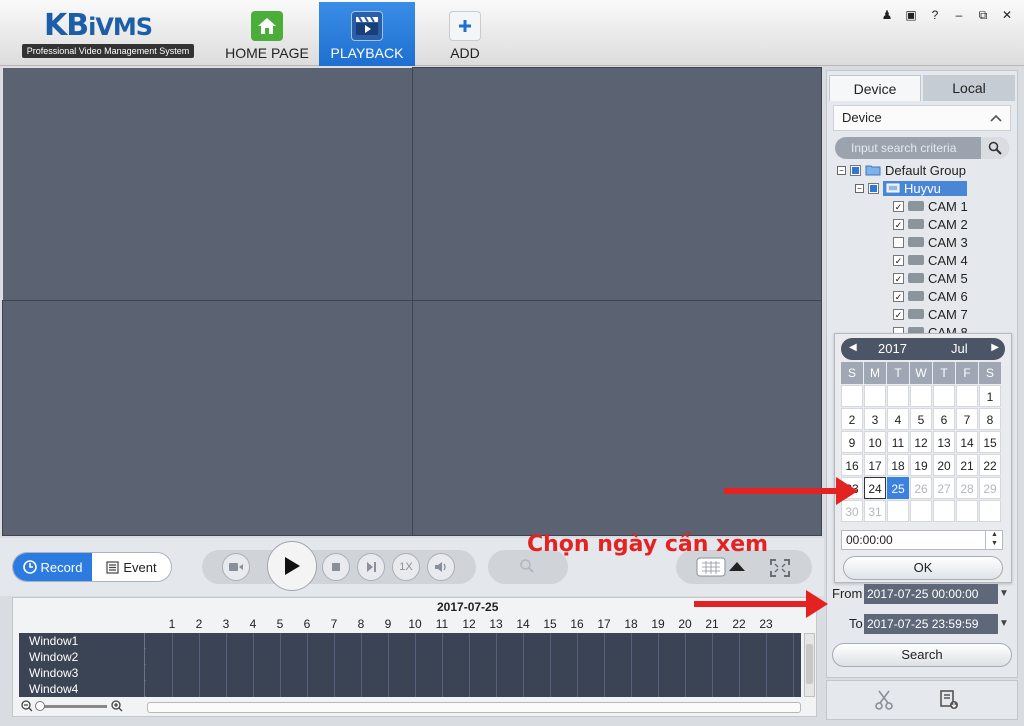 The height and width of the screenshot is (726, 1024). Describe the element at coordinates (996, 118) in the screenshot. I see `chevron-up-icon` at that location.